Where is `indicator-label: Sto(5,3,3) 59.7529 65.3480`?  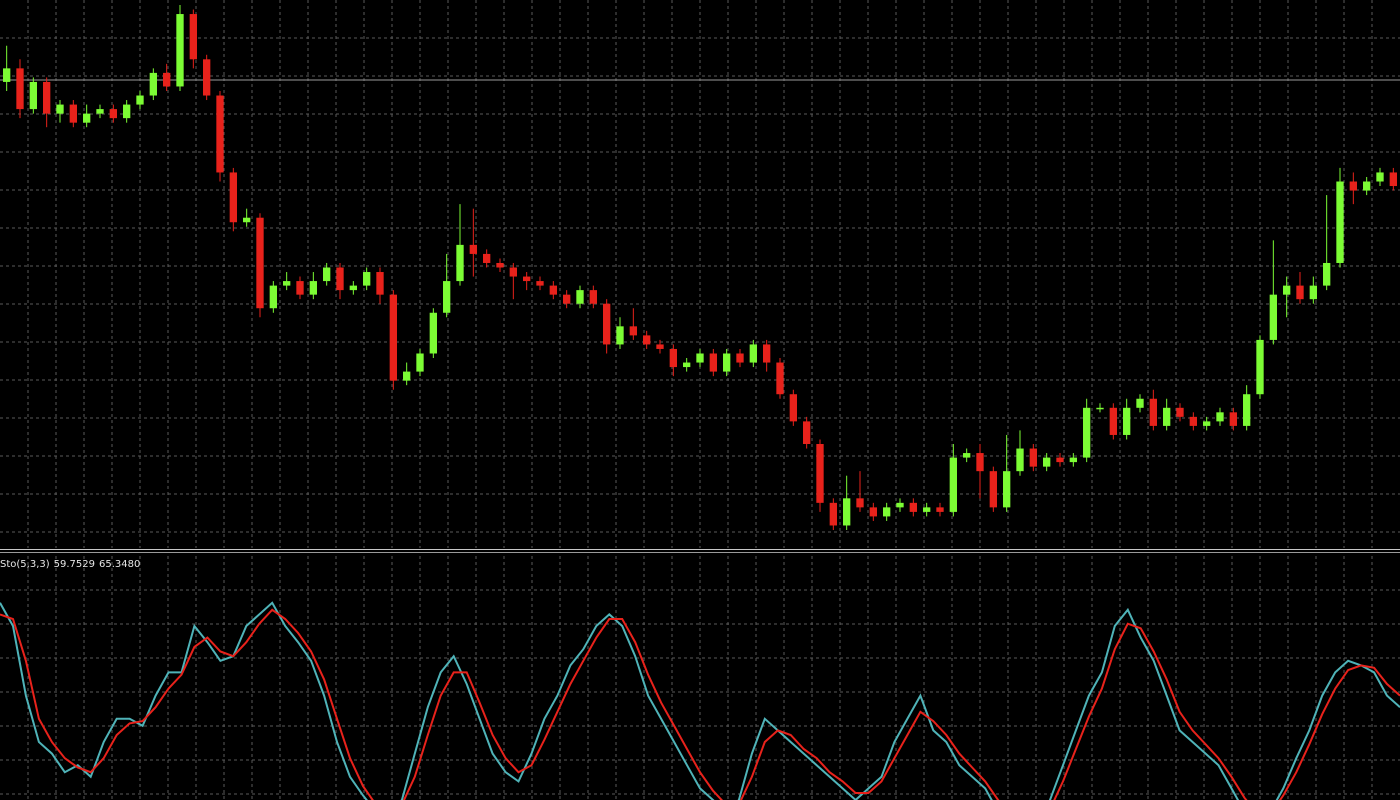 indicator-label: Sto(5,3,3) 59.7529 65.3480 is located at coordinates (72, 564).